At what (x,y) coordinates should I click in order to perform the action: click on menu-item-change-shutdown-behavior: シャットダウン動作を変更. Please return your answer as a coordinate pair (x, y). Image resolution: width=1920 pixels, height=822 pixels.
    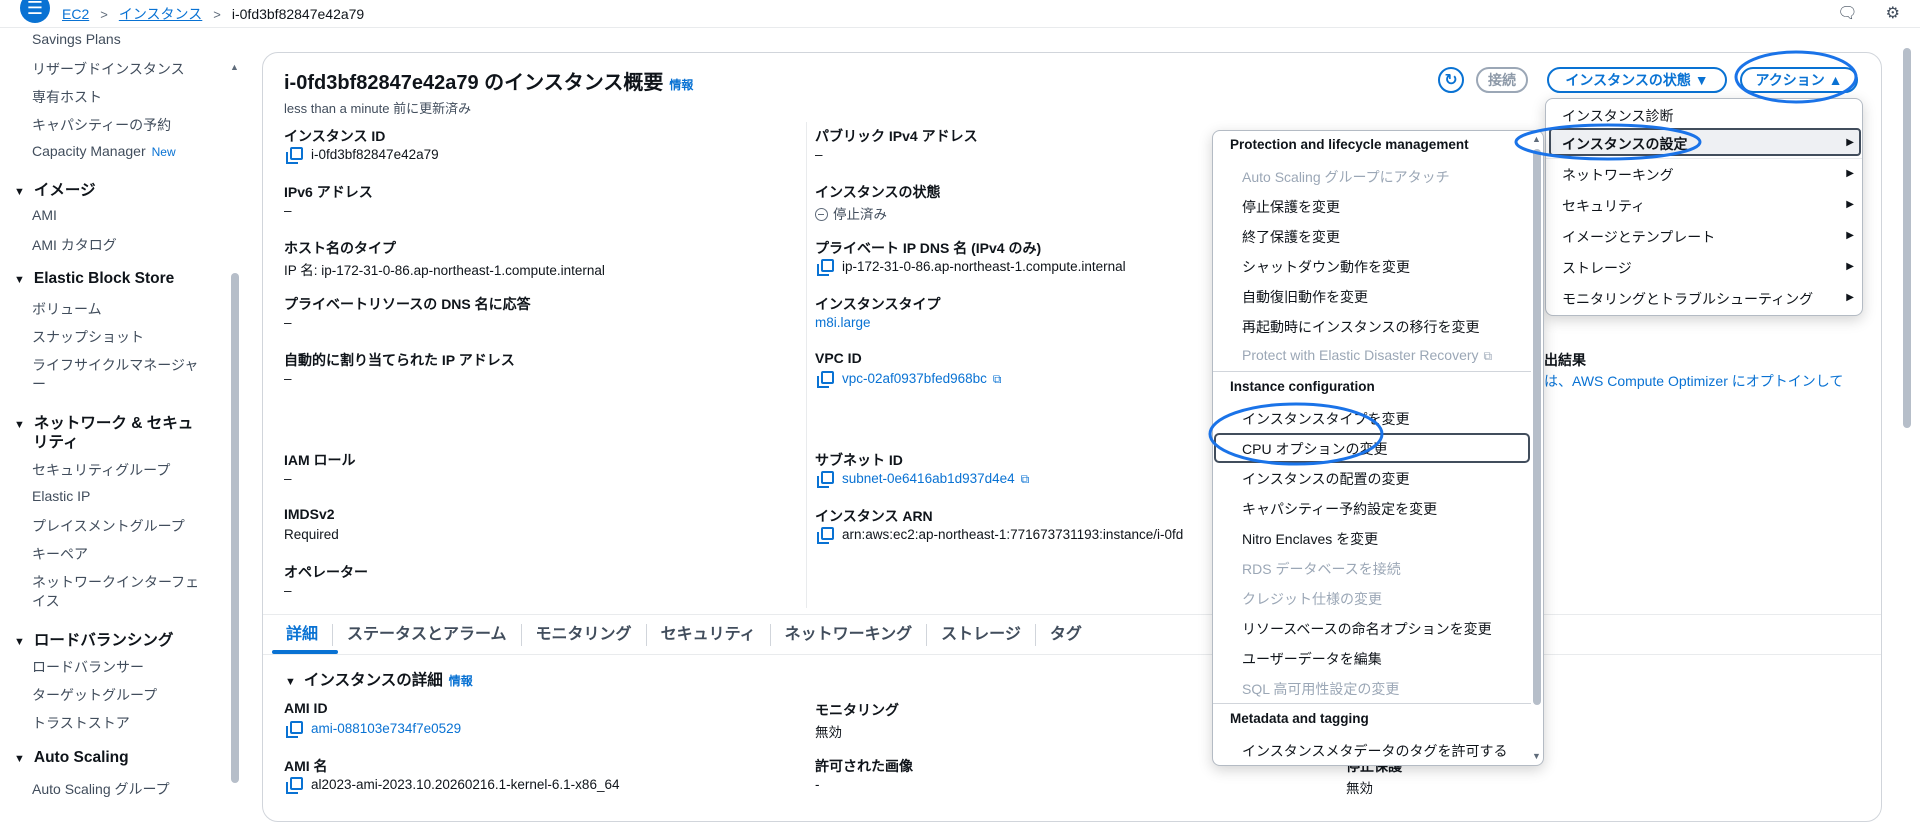
    Looking at the image, I should click on (1326, 267).